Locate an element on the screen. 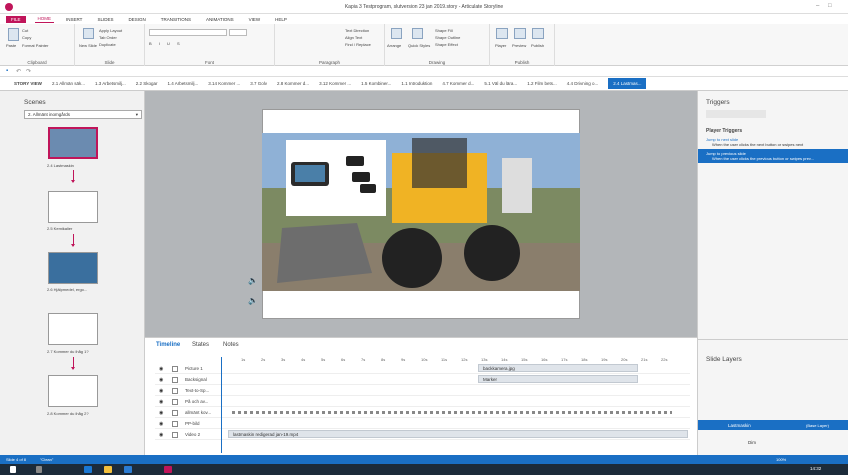 This screenshot has width=848, height=475. tab-notes: Notes is located at coordinates (231, 345).